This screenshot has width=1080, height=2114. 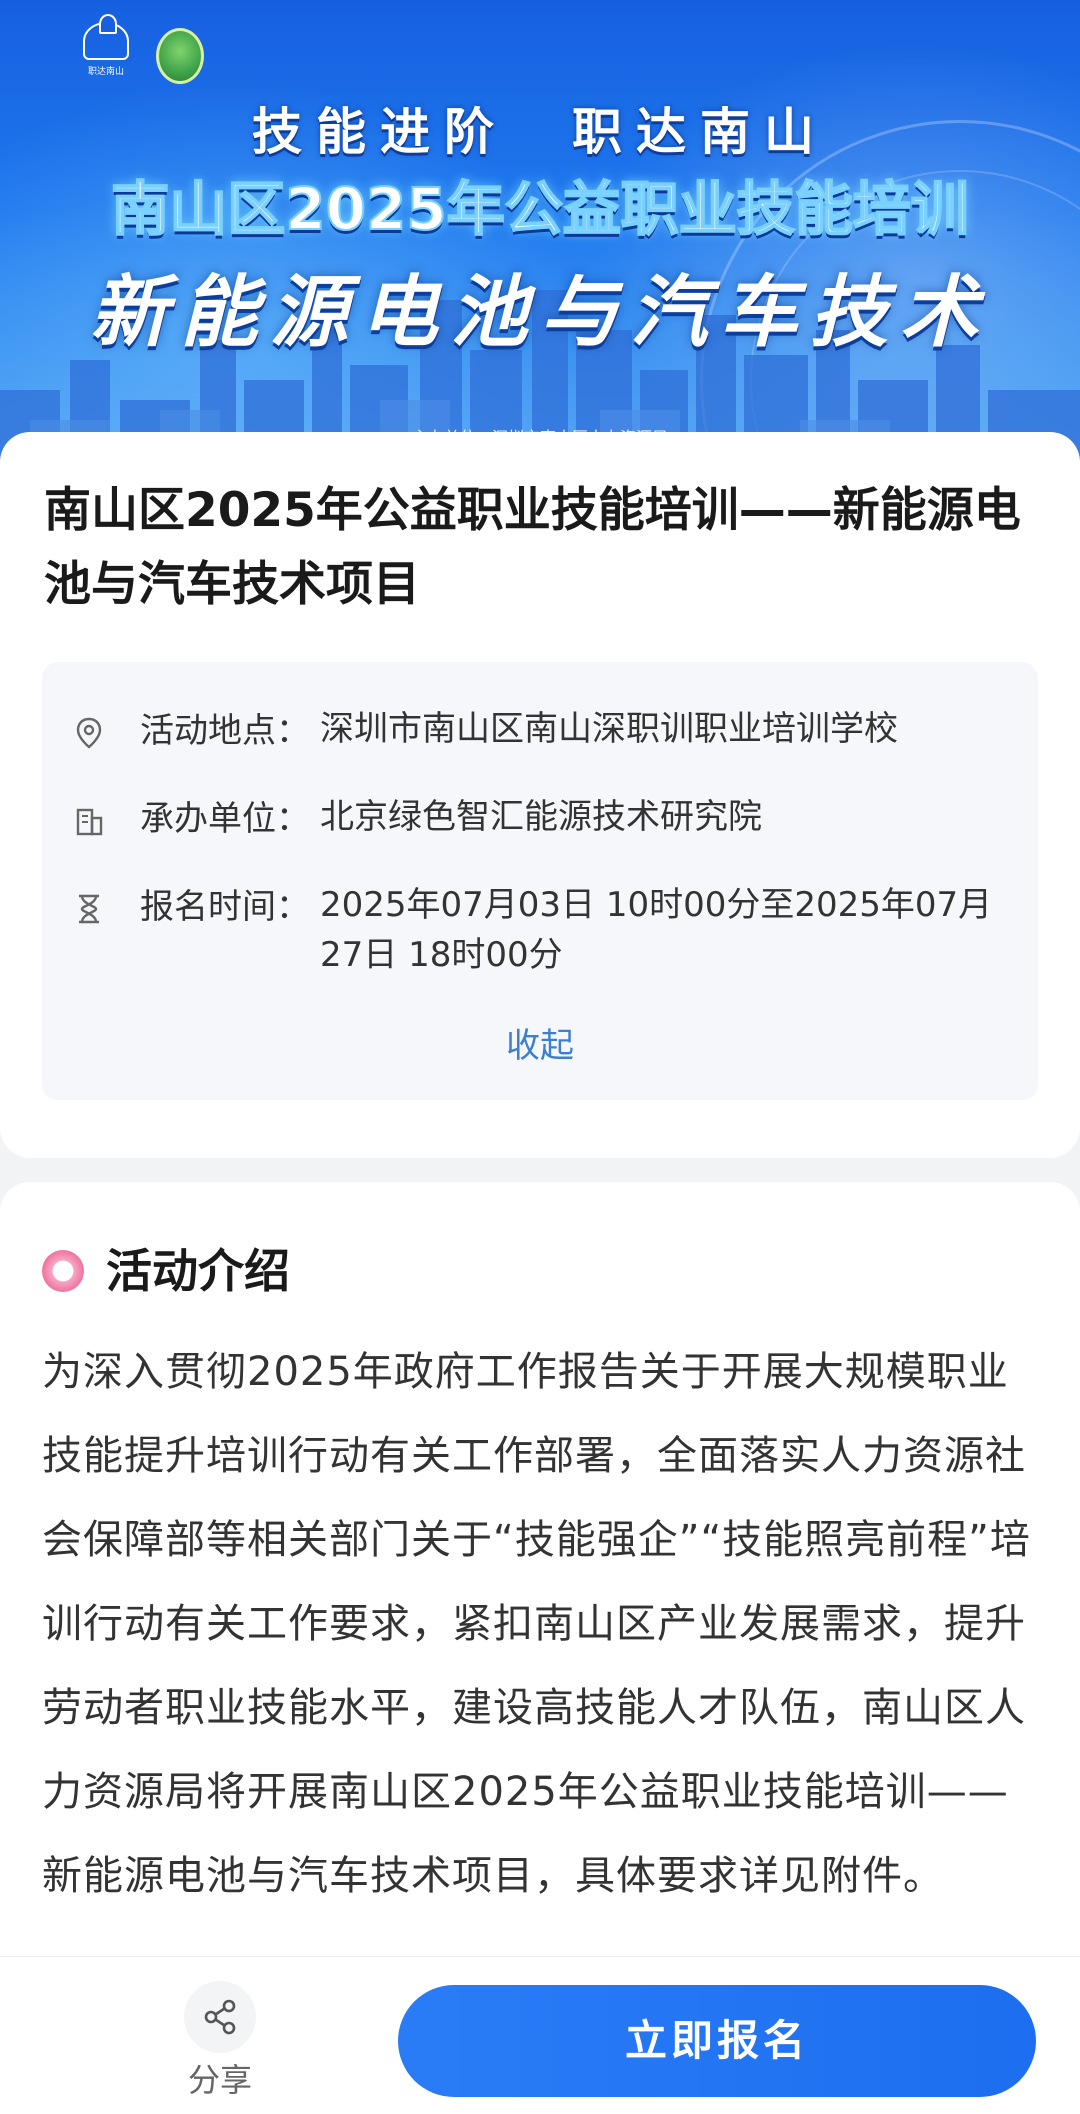 I want to click on location-value: 深圳市南山区南山深职训职业培训学校, so click(x=609, y=729).